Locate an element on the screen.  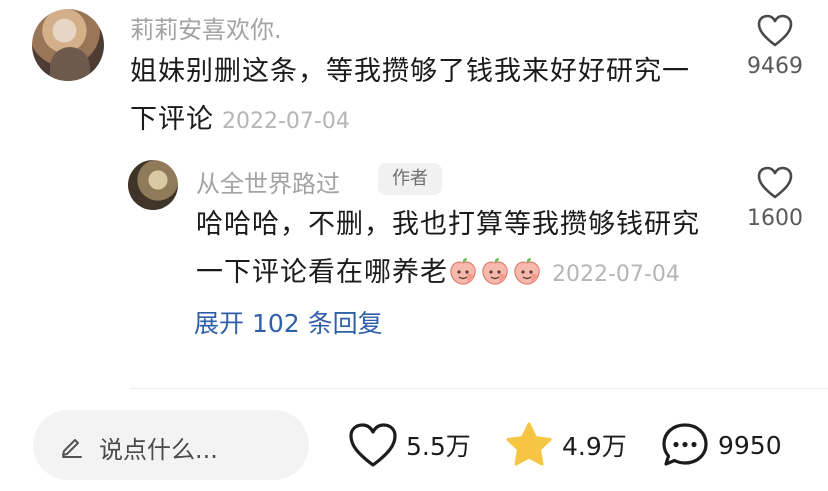
reply-avatar is located at coordinates (153, 185).